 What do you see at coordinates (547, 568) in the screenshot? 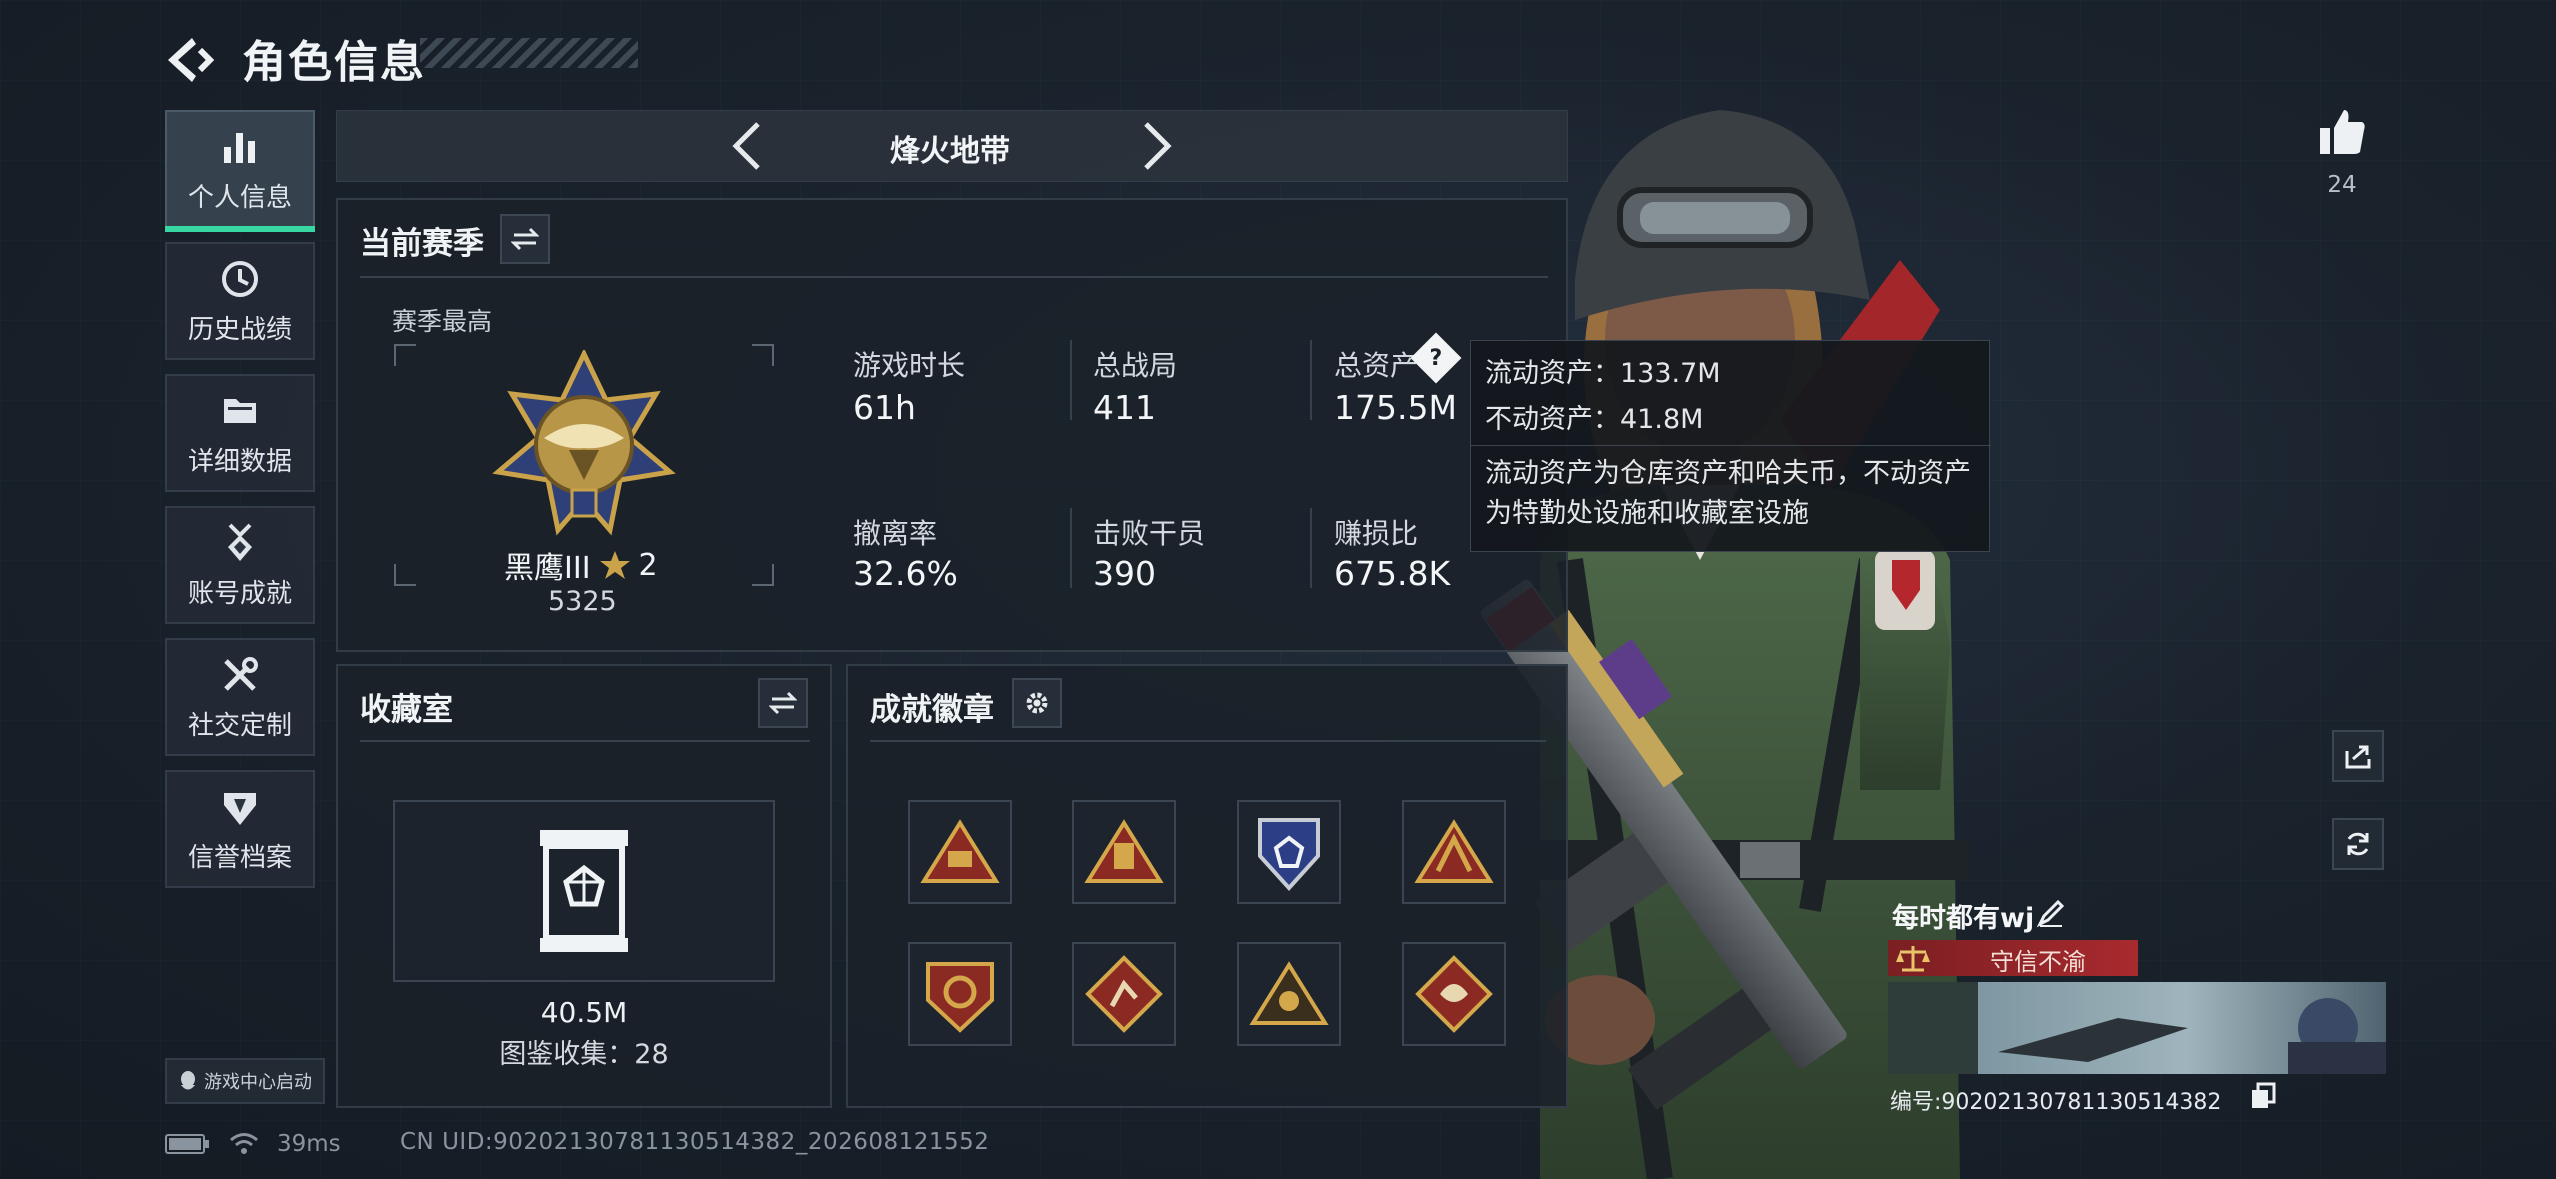
I see `rank-name: 黑鹰III` at bounding box center [547, 568].